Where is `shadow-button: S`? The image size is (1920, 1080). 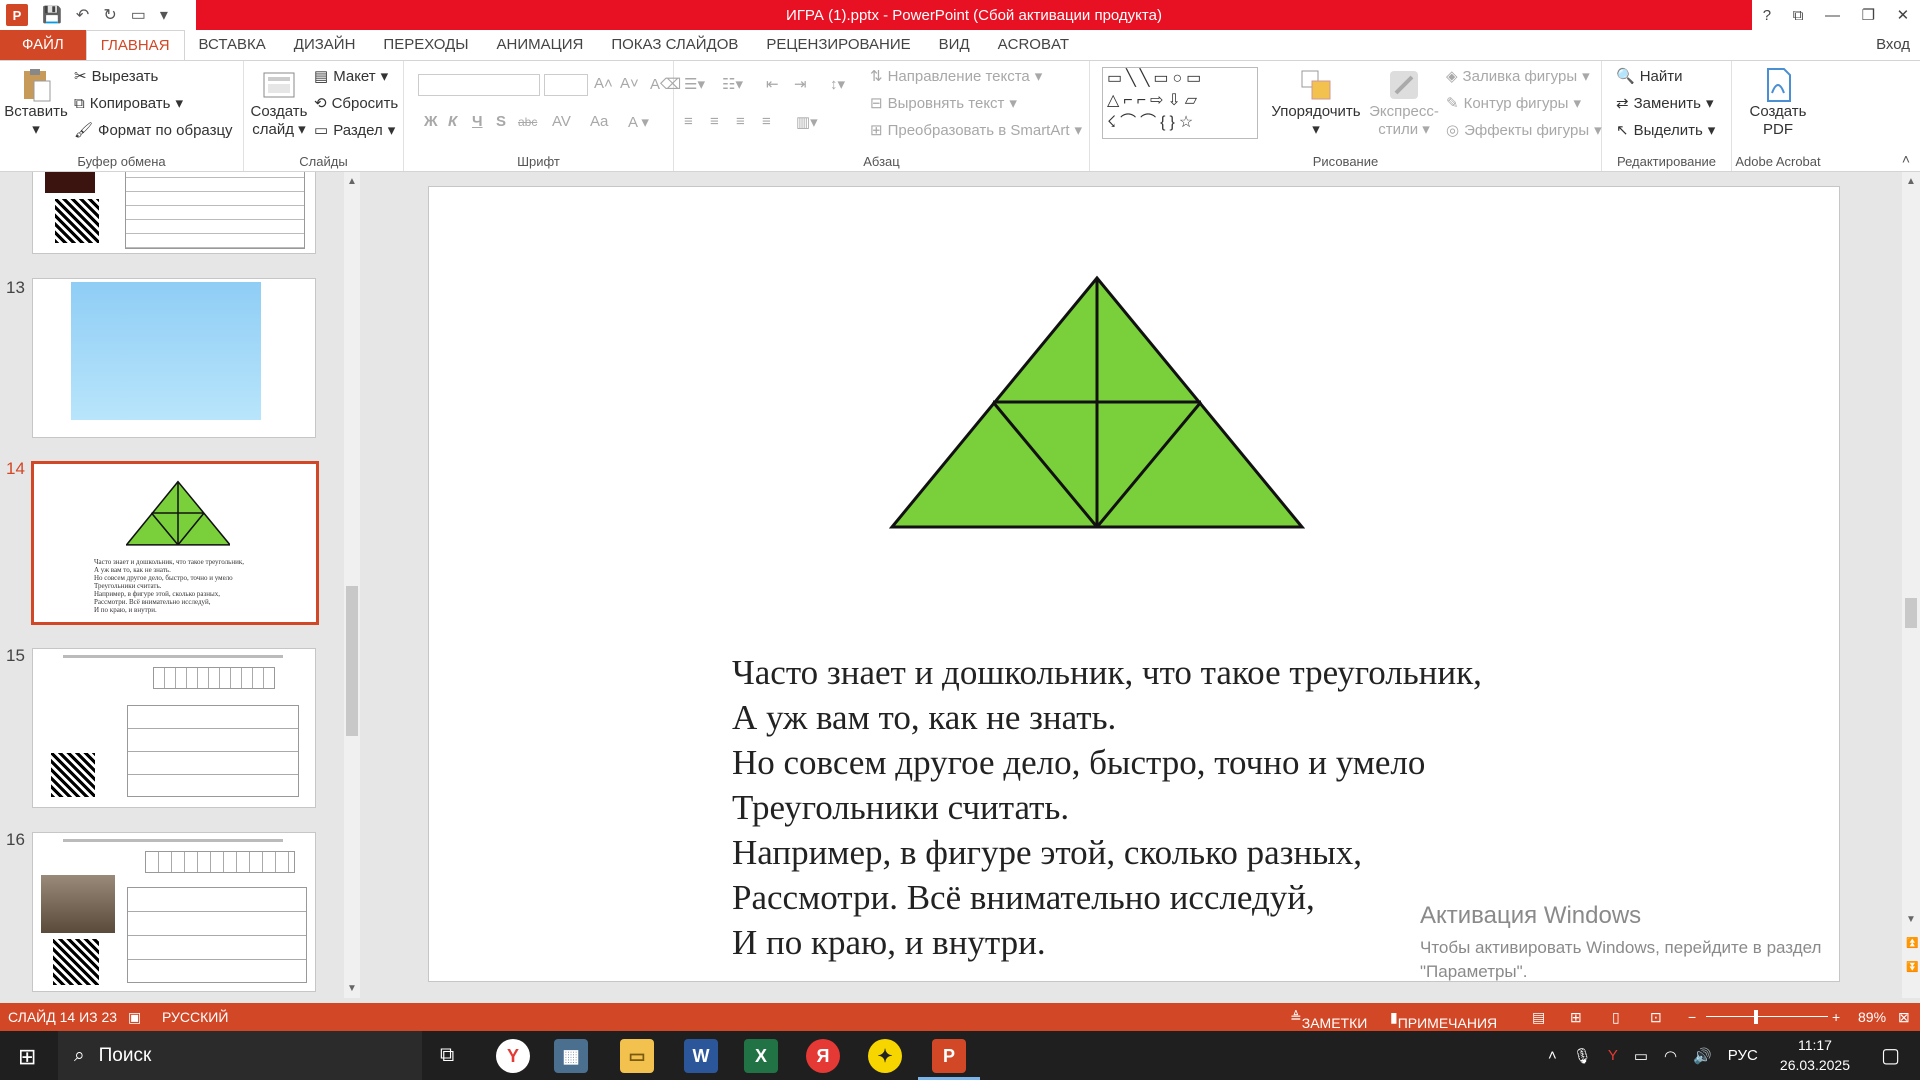 shadow-button: S is located at coordinates (501, 121).